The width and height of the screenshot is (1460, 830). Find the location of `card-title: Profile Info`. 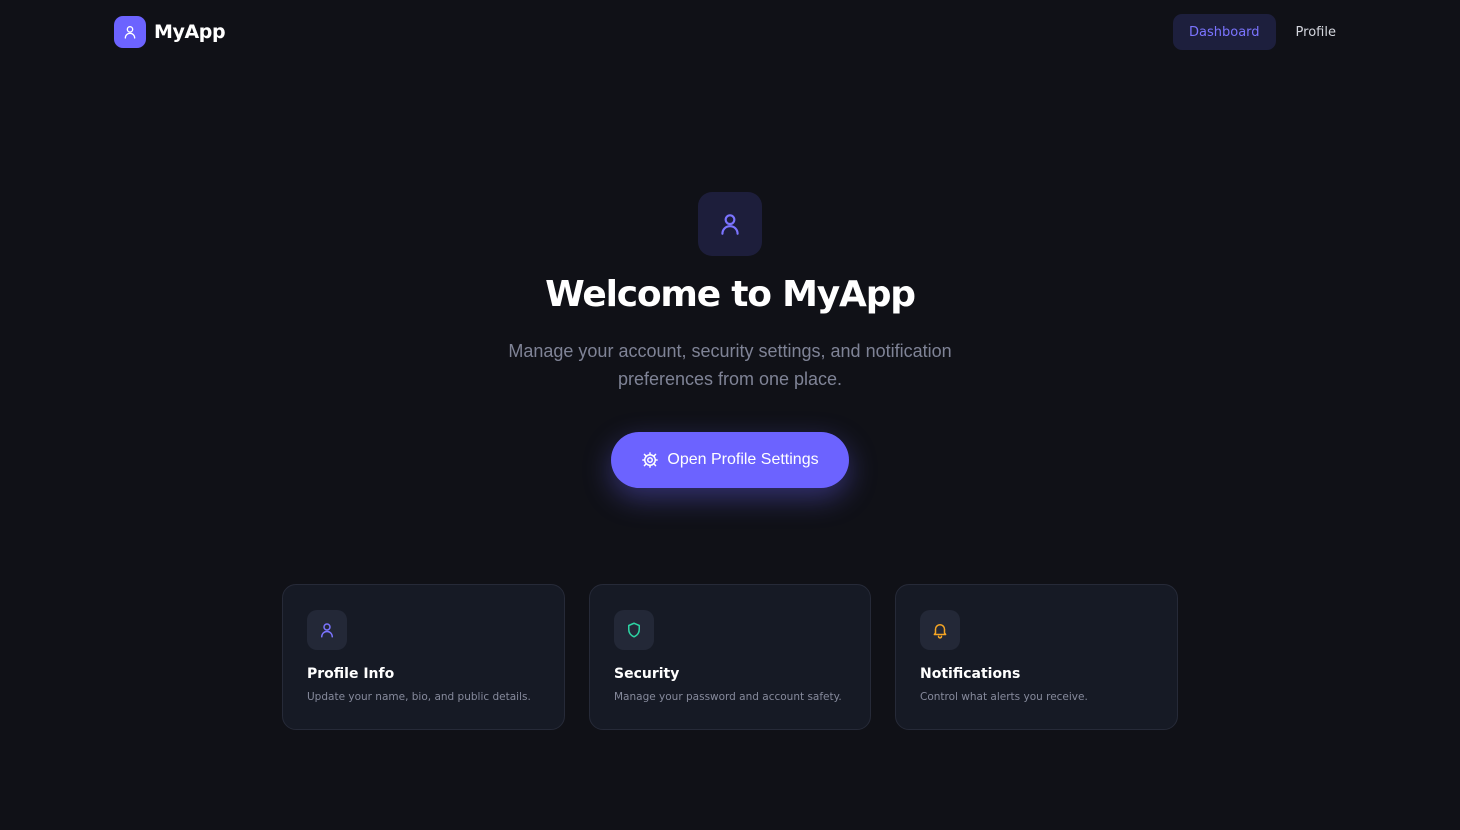

card-title: Profile Info is located at coordinates (351, 674).